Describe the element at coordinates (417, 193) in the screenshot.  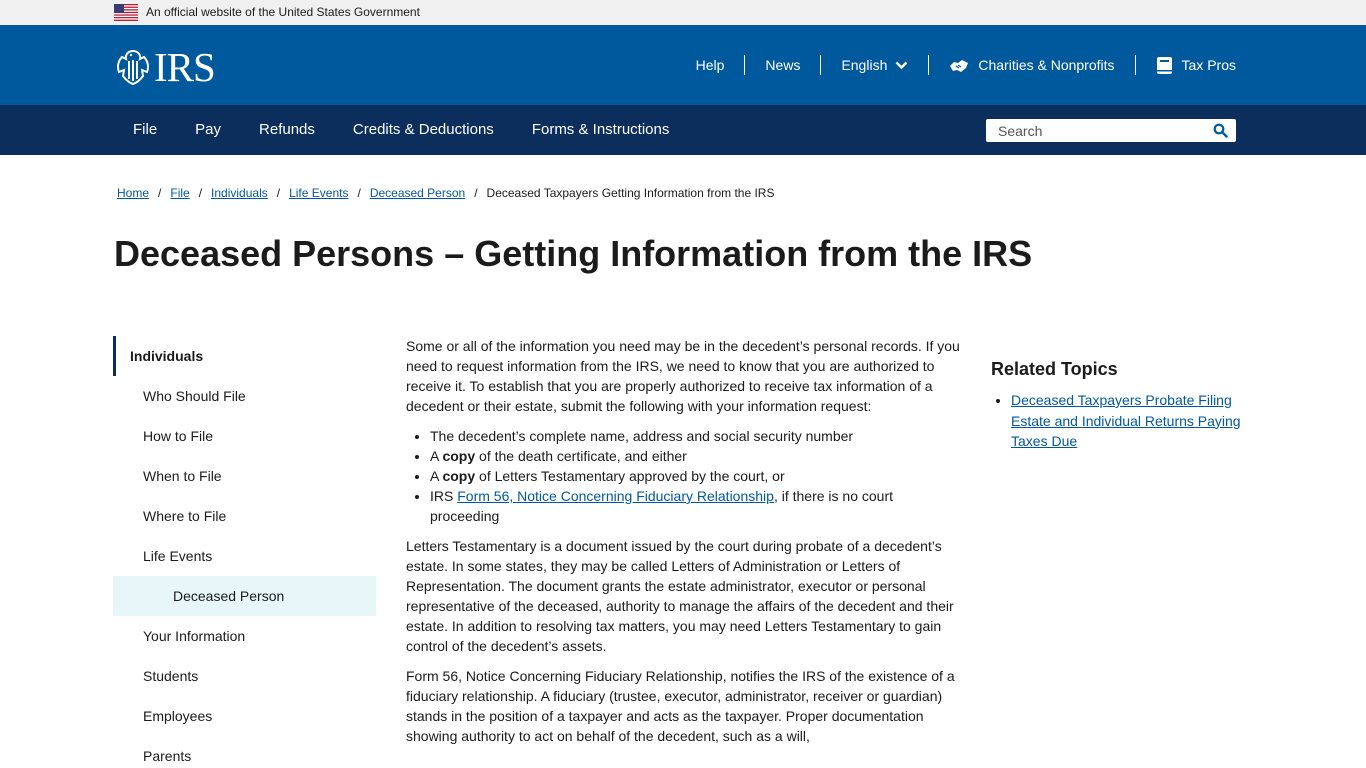
I see `breadcrumb-deceased-person: Deceased Person` at that location.